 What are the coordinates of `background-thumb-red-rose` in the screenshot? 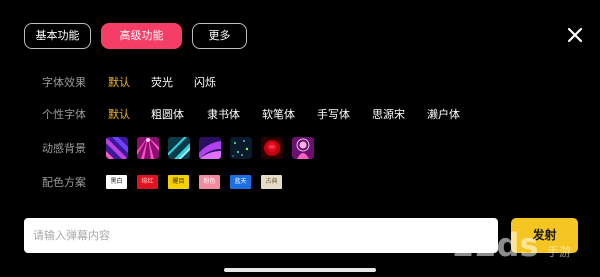 It's located at (272, 148).